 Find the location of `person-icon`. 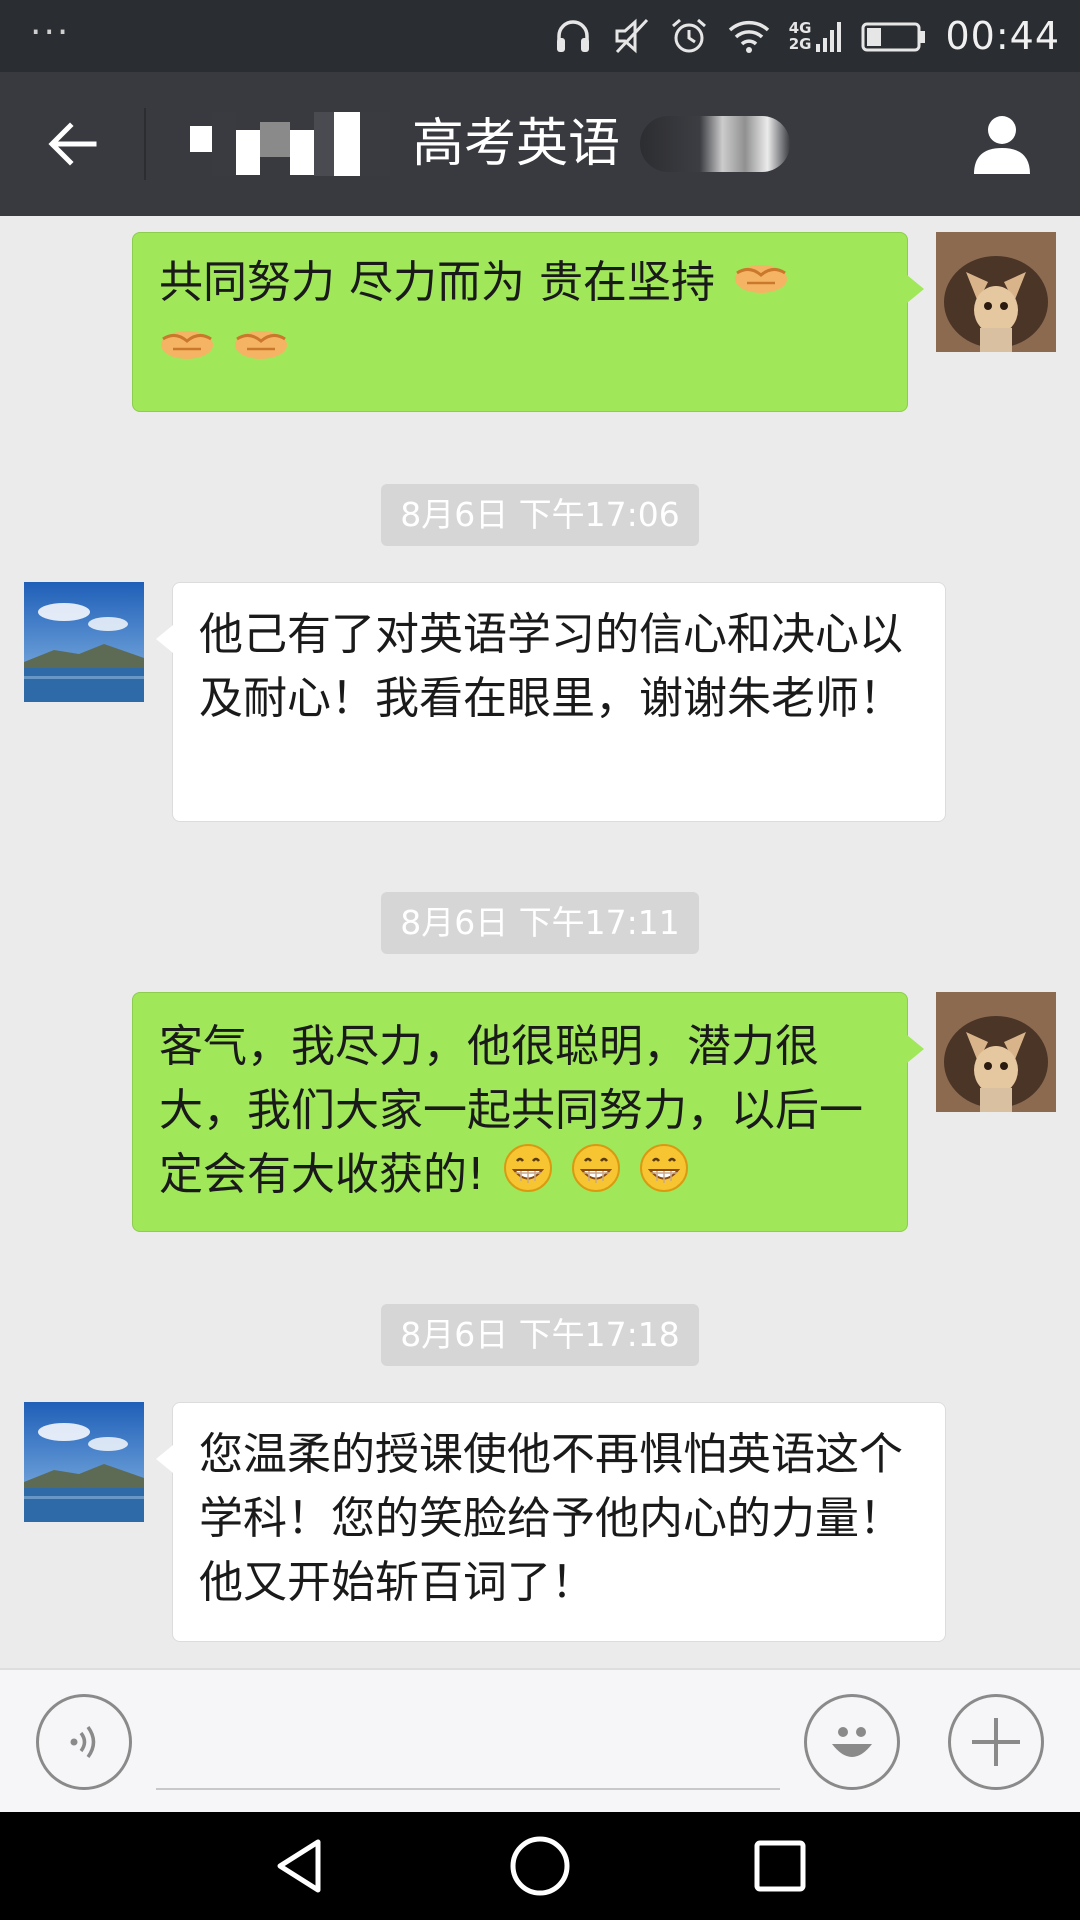

person-icon is located at coordinates (1002, 145).